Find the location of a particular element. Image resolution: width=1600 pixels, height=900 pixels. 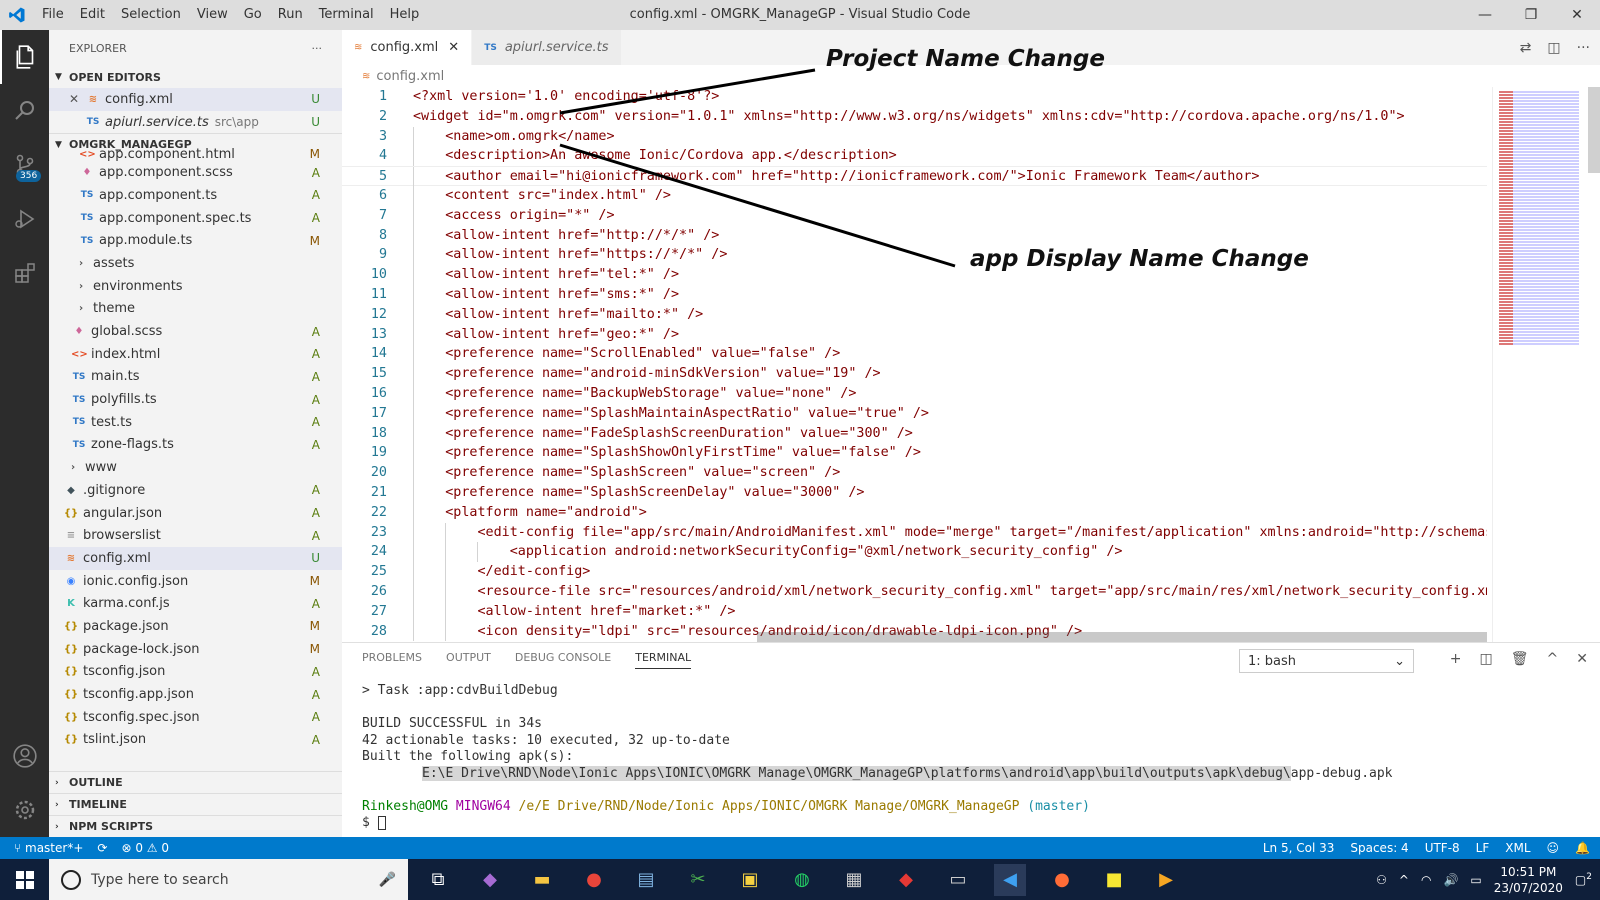

tab-problems: PROBLEMS is located at coordinates (392, 660).